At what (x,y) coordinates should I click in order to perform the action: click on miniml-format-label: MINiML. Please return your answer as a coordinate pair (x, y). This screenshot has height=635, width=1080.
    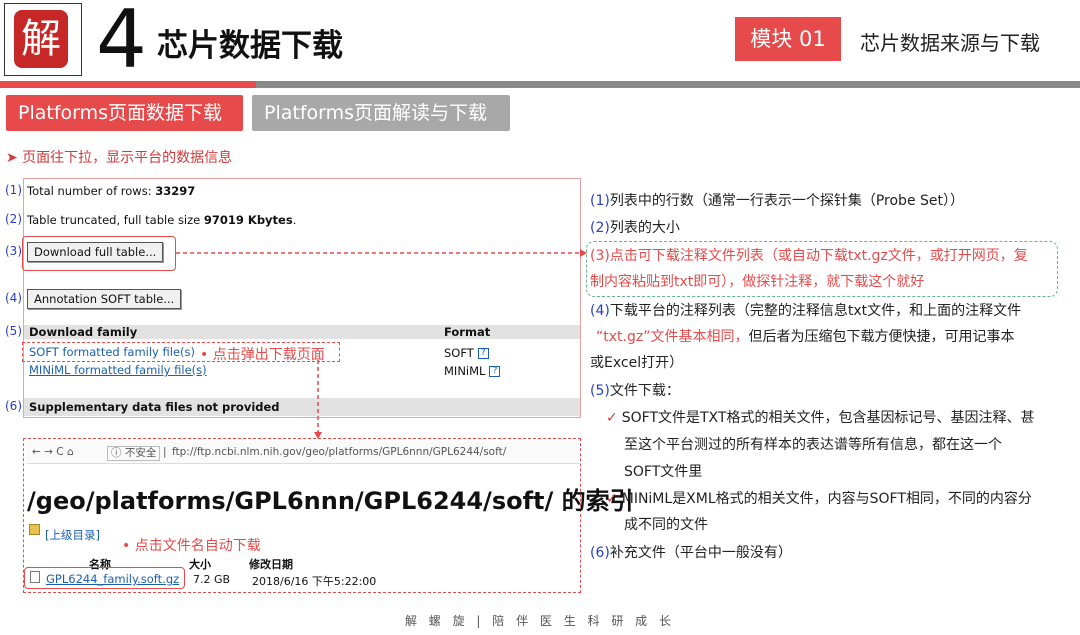
    Looking at the image, I should click on (465, 371).